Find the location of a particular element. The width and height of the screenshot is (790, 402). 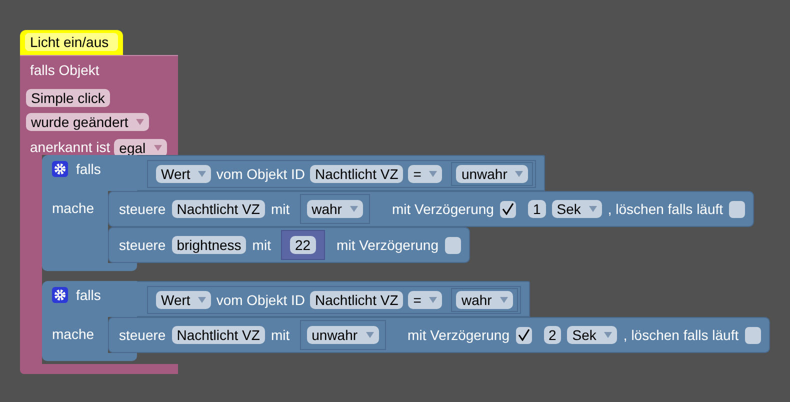

number-field: 22 is located at coordinates (303, 245).